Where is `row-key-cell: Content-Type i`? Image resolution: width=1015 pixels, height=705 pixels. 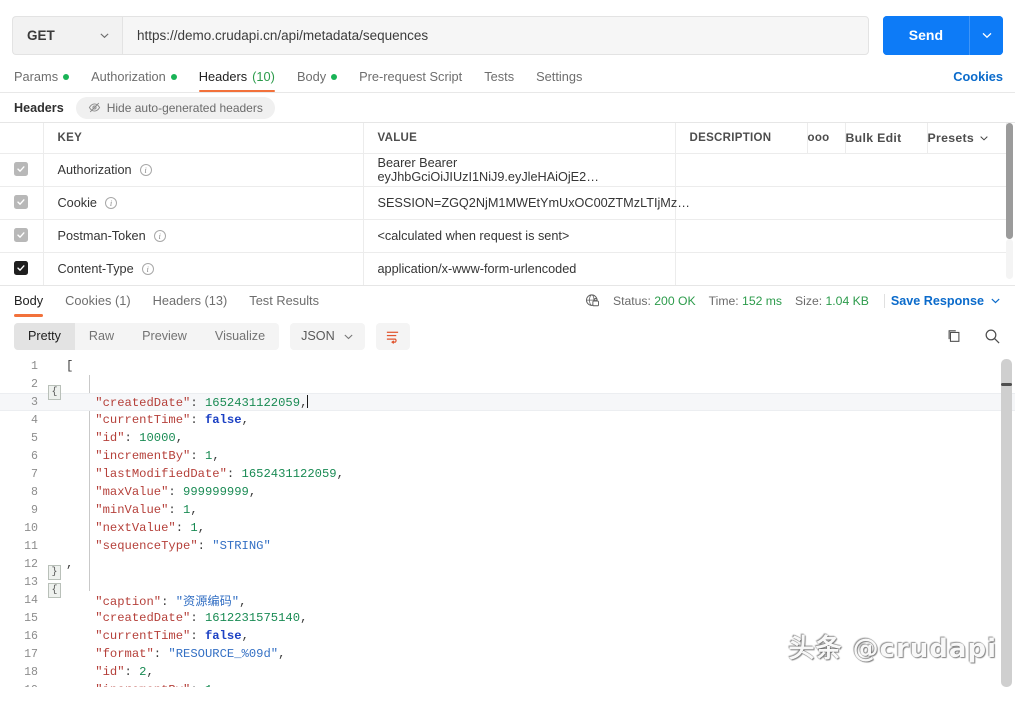
row-key-cell: Content-Type i is located at coordinates (203, 268).